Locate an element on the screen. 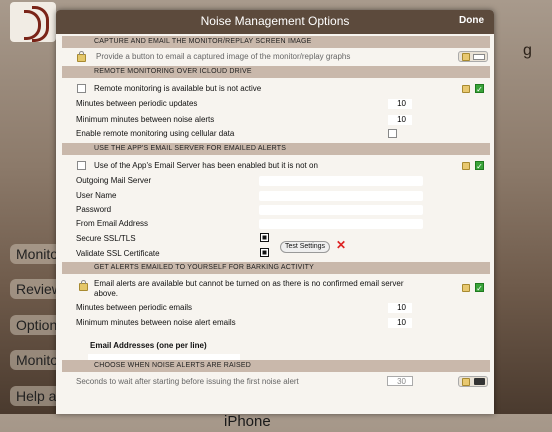 The width and height of the screenshot is (552, 432). periodic-emails-label: Minutes between periodic emails is located at coordinates (134, 307).